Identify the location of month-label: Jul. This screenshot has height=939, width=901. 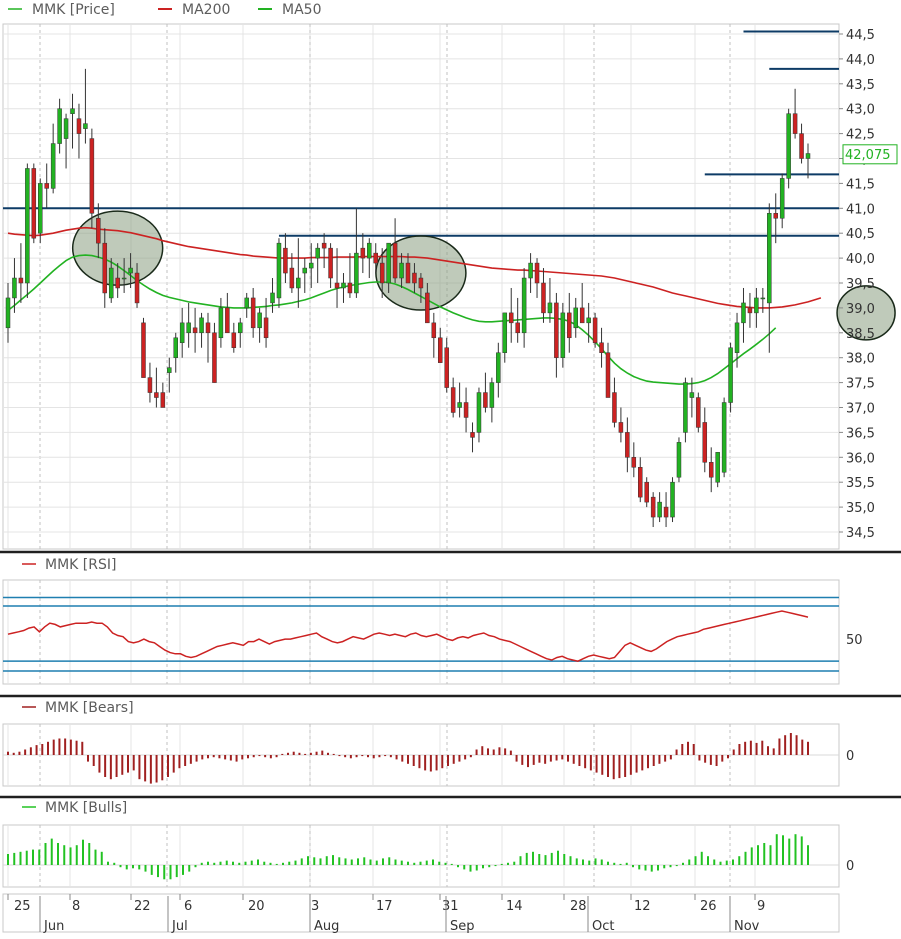
(179, 926).